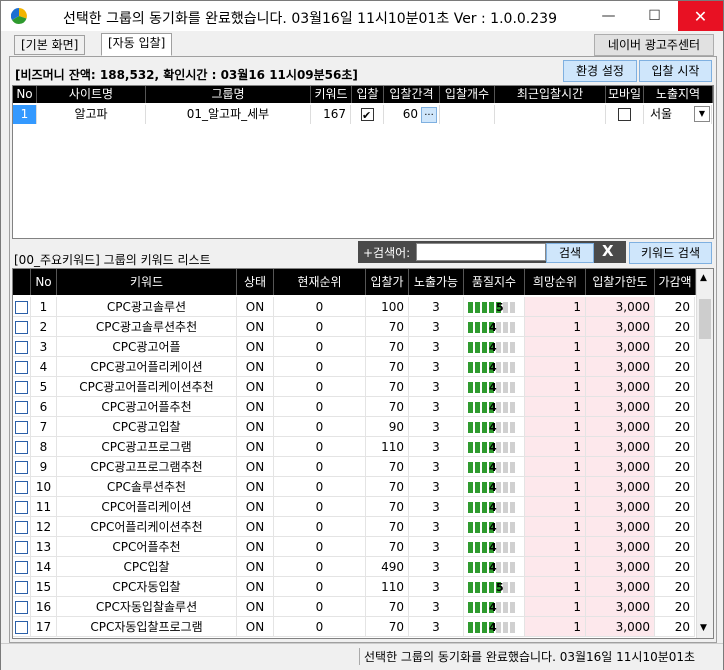 The image size is (724, 670). I want to click on keyword-row: 6 CPC광고어플추천 ON 0 70 3 4 1 3,000 20, so click(354, 407).